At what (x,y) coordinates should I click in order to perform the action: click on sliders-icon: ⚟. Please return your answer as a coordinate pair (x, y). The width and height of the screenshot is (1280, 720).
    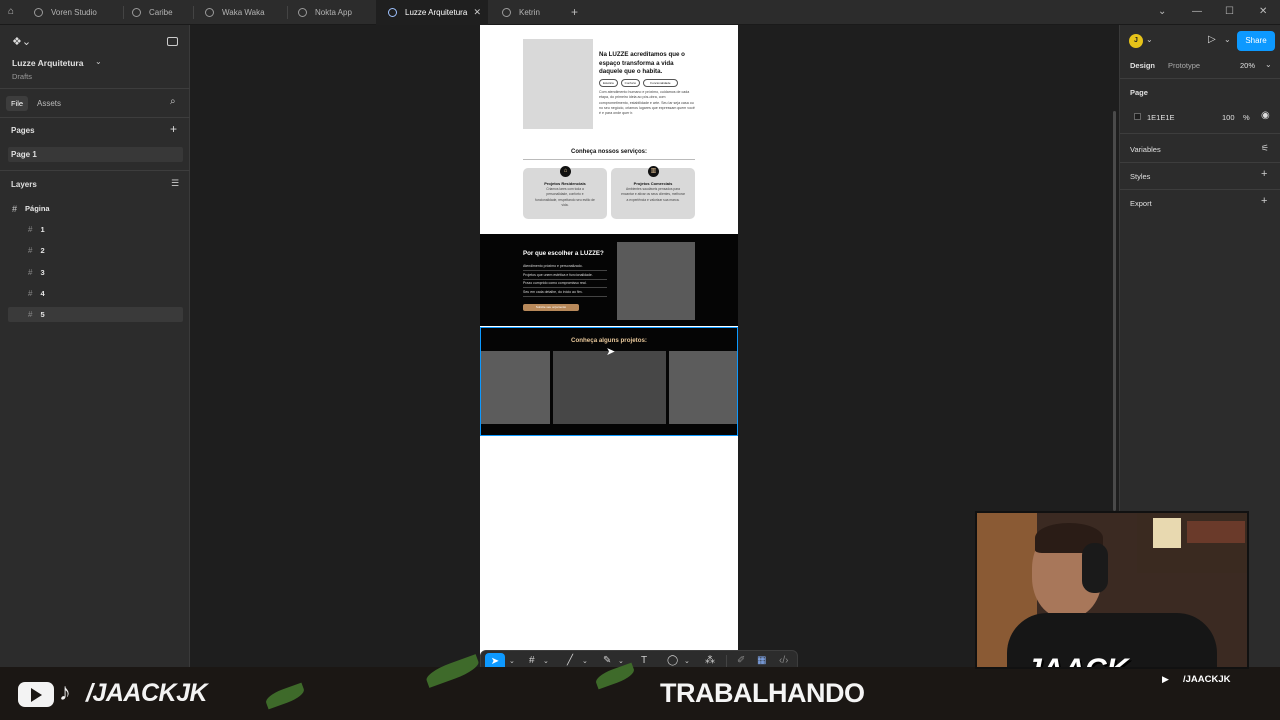
    Looking at the image, I should click on (1265, 148).